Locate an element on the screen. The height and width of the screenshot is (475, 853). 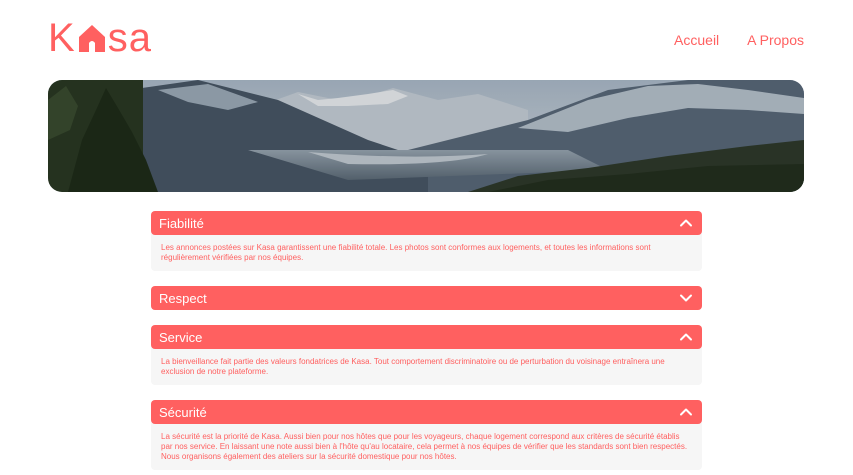
collapse-title: Sécurité is located at coordinates (183, 412).